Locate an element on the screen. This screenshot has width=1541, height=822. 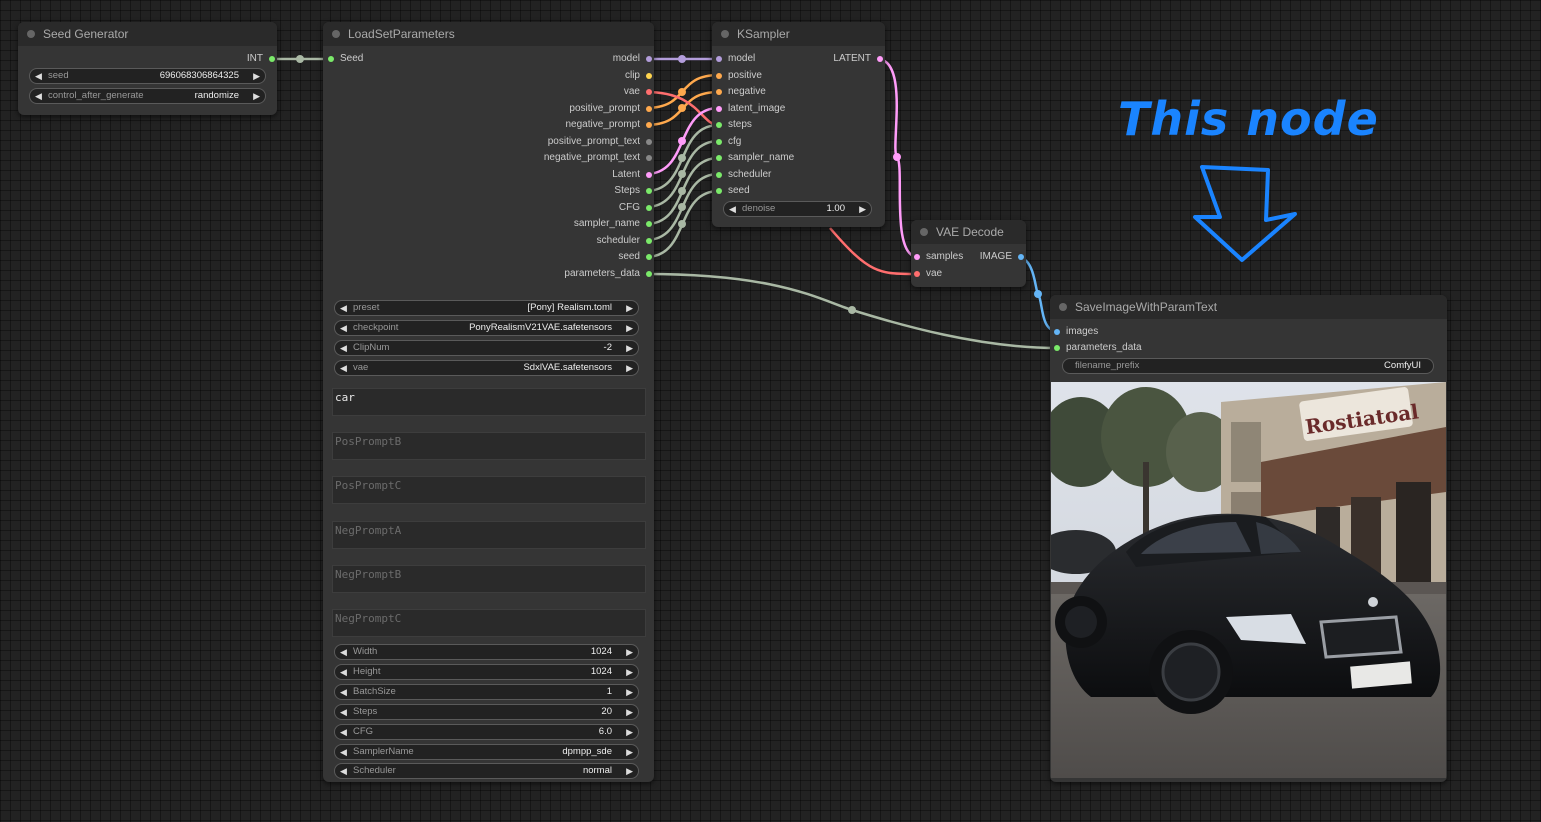
cfg-widget: ◀ CFG 6.0 ▶ is located at coordinates (486, 731).